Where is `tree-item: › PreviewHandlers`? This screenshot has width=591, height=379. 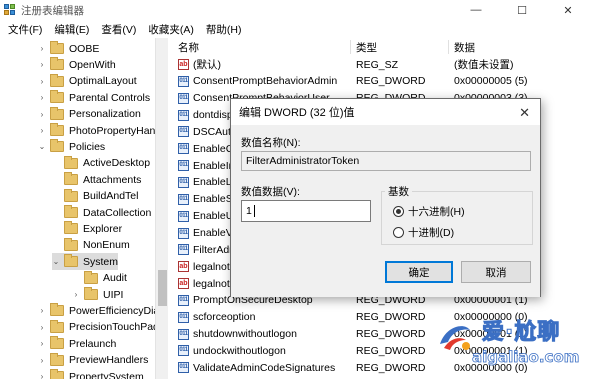
tree-item: › PreviewHandlers is located at coordinates (93, 360).